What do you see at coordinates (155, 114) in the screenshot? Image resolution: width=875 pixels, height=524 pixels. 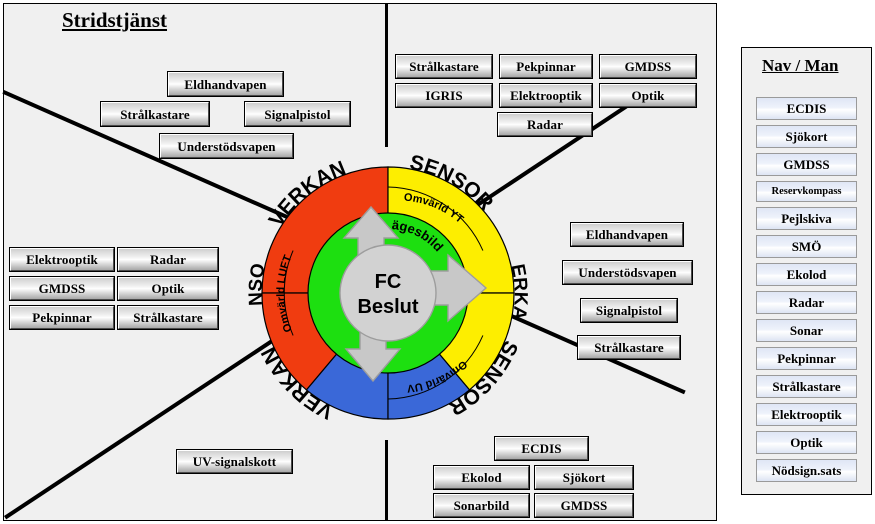 I see `box-stralkastare: Strålkastare` at bounding box center [155, 114].